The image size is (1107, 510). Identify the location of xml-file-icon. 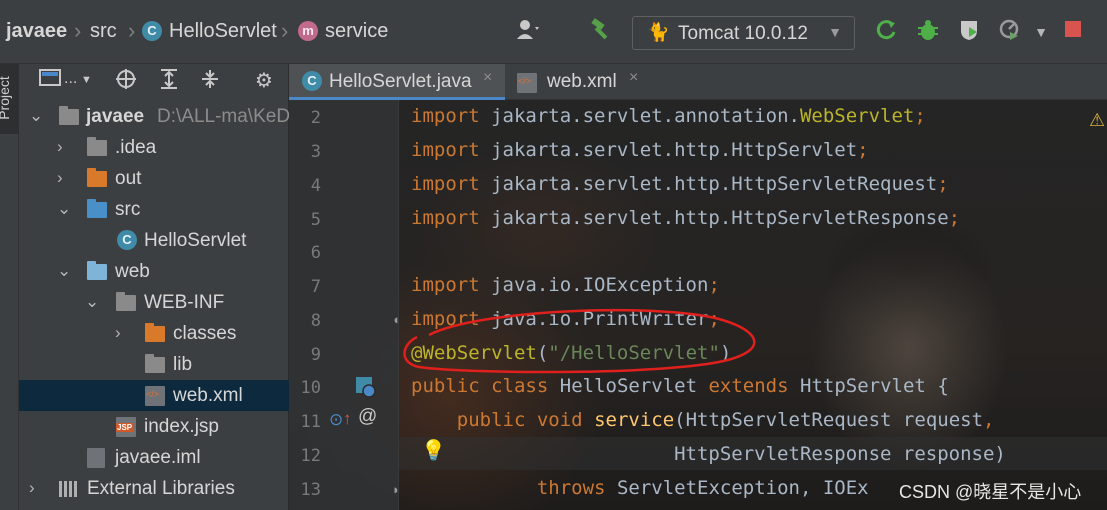
(527, 83).